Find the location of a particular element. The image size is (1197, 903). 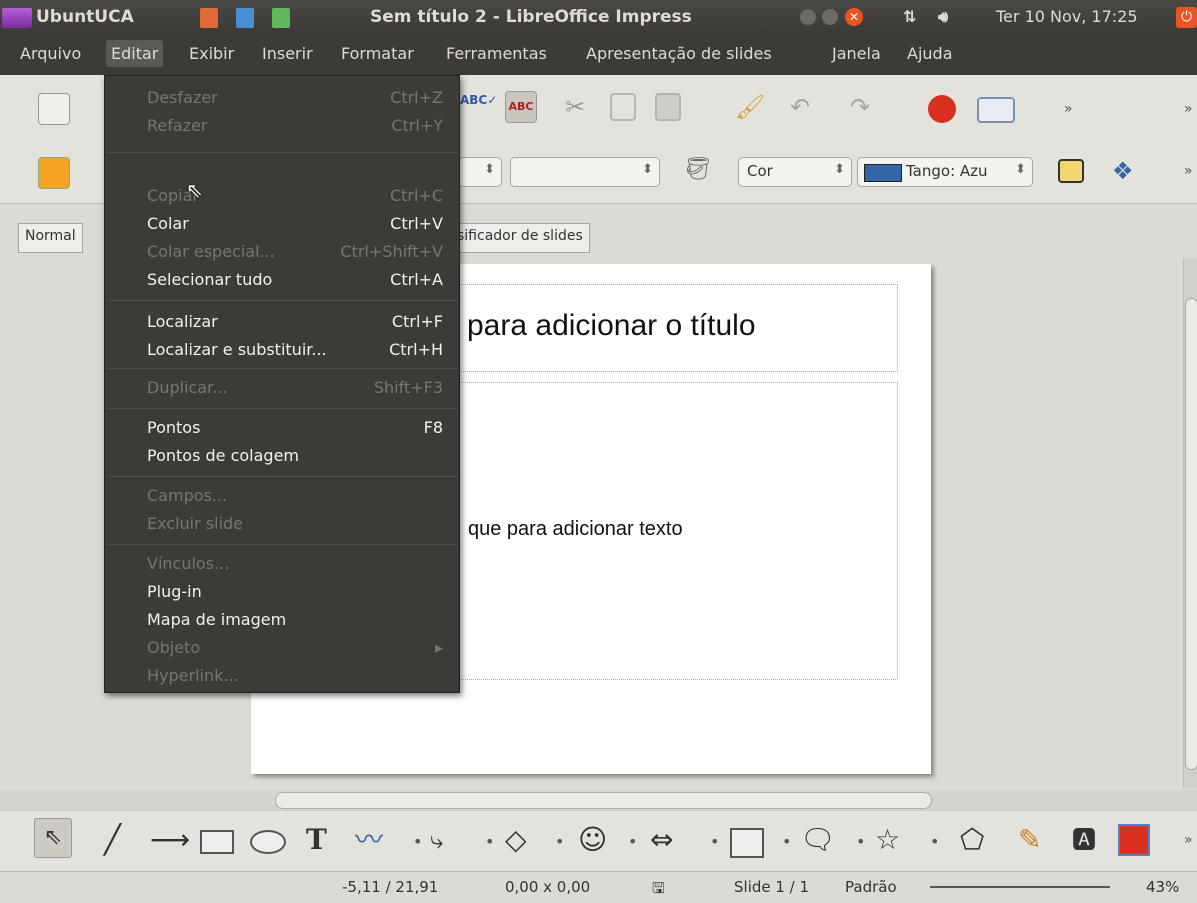

select-arrow-icon: ⇖ is located at coordinates (53, 838).